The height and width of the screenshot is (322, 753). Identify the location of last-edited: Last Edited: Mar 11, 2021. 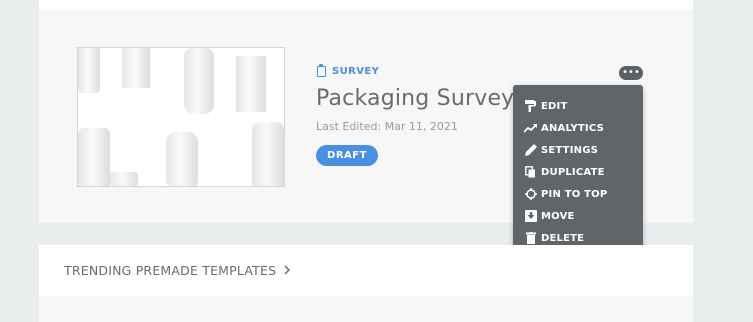
(387, 126).